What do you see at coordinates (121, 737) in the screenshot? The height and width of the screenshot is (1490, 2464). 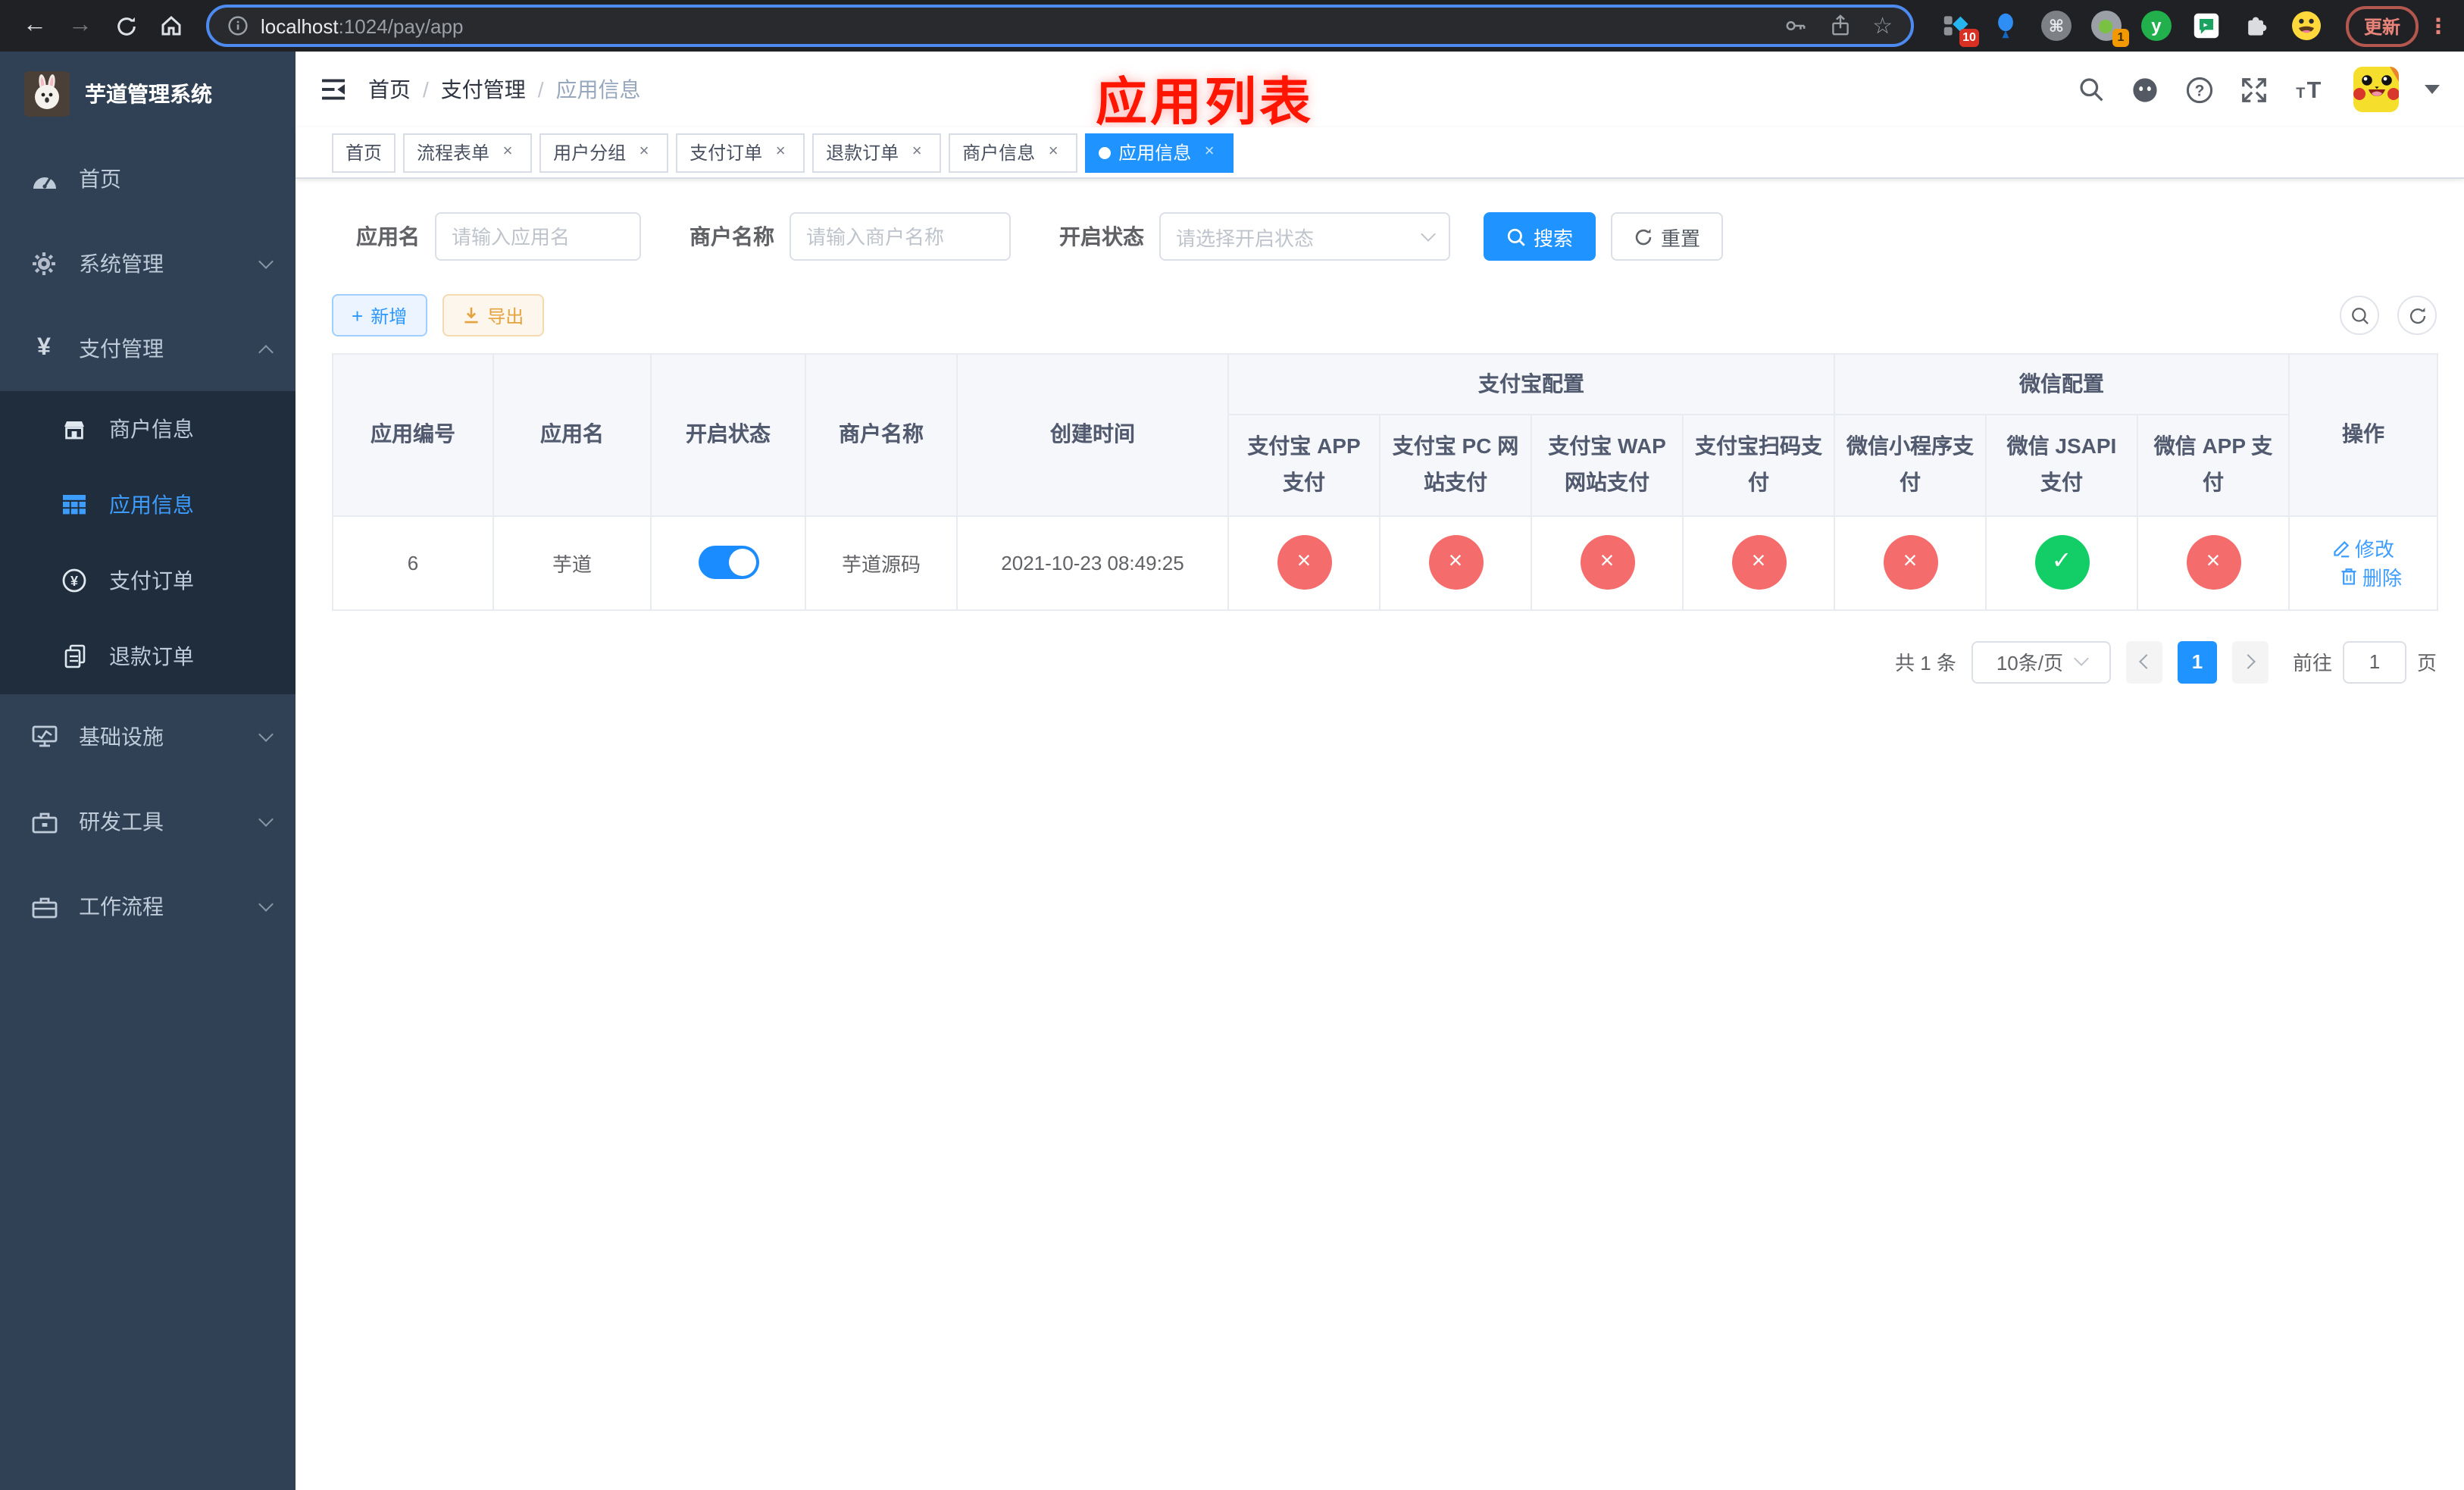 I see `sidebar-item-label: 基础设施` at bounding box center [121, 737].